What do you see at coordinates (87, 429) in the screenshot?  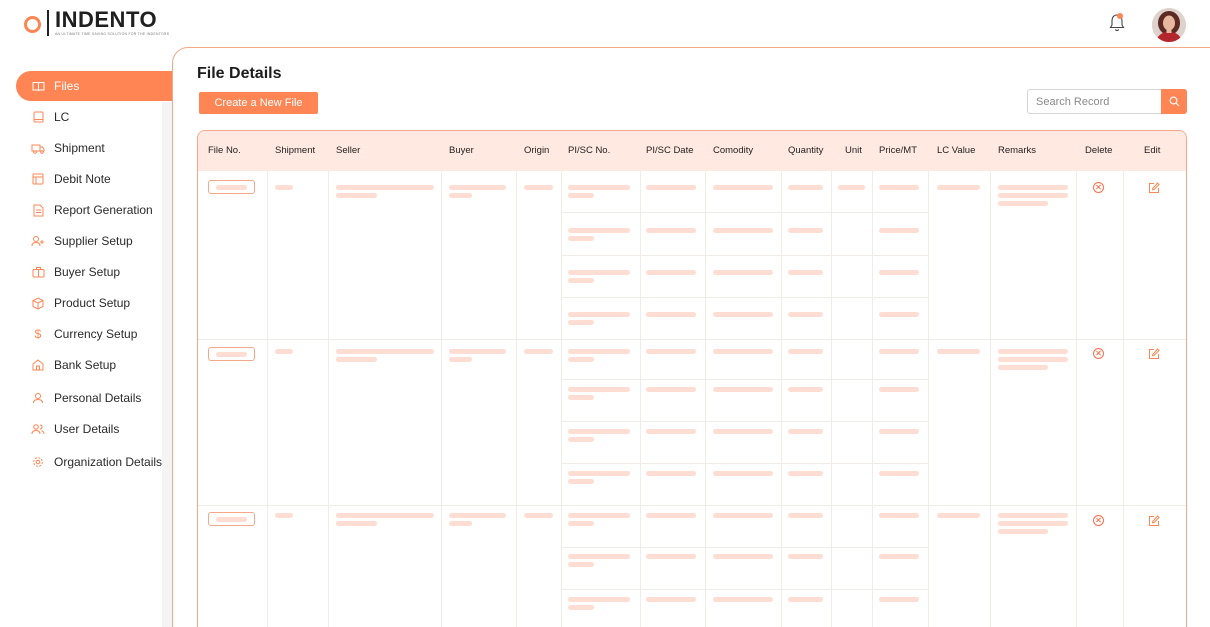 I see `sidebar-item-label: User Details` at bounding box center [87, 429].